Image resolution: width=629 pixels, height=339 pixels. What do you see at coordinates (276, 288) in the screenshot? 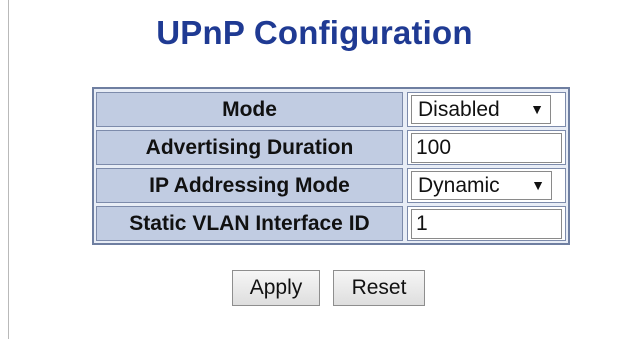
I see `apply-button: Apply` at bounding box center [276, 288].